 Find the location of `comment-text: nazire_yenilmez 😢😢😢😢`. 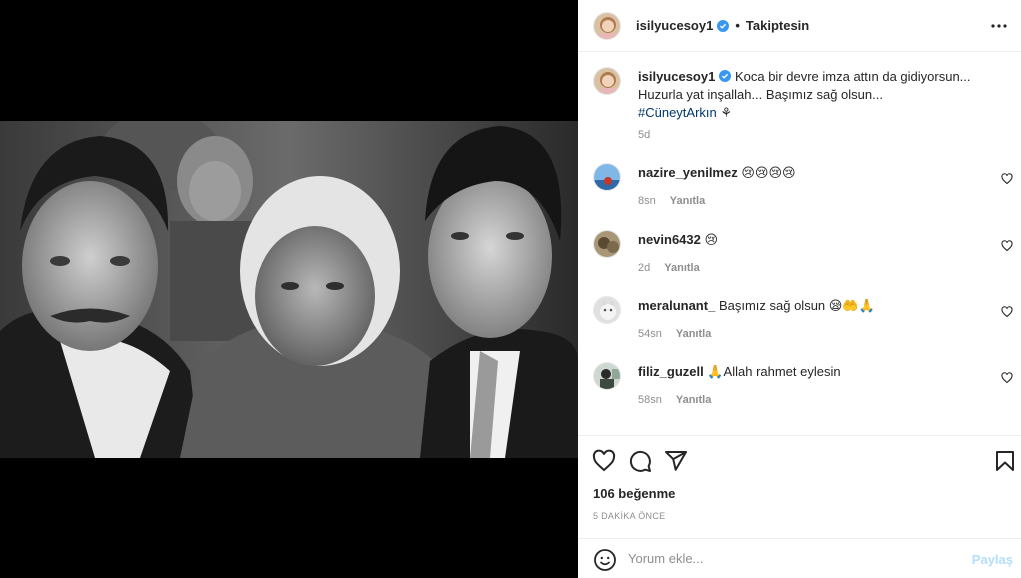

comment-text: nazire_yenilmez 😢😢😢😢 is located at coordinates (808, 173).